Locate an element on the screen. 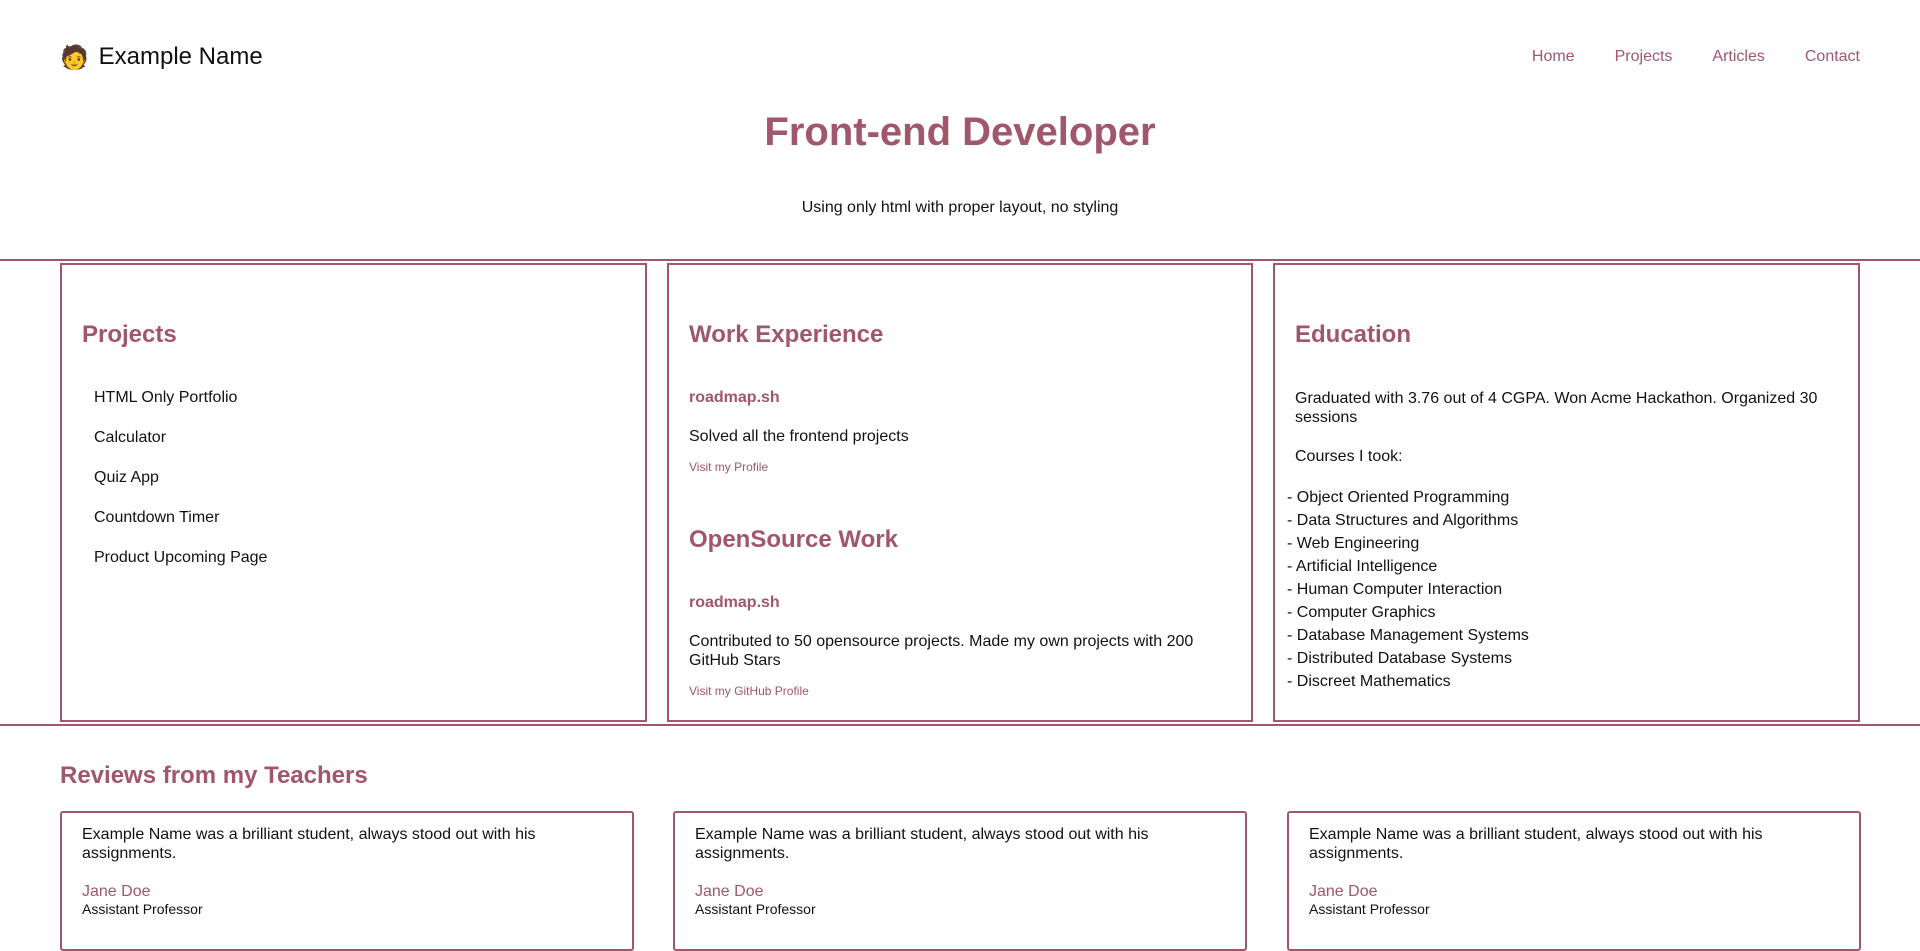 This screenshot has height=951, width=1920. project-item: Quiz App is located at coordinates (126, 477).